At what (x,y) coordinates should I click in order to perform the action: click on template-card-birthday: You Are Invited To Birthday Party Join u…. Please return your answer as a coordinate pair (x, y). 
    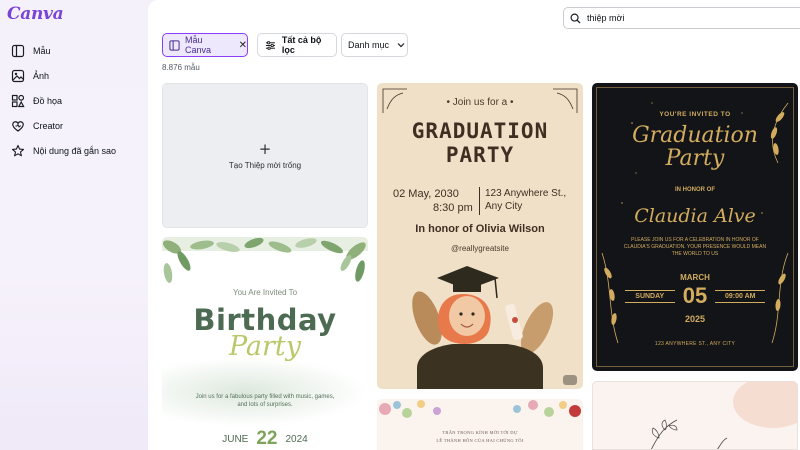
    Looking at the image, I should click on (265, 343).